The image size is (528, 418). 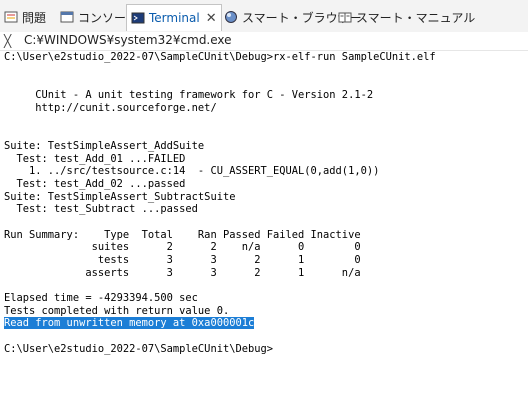 I want to click on close-icon: ✕, so click(x=211, y=18).